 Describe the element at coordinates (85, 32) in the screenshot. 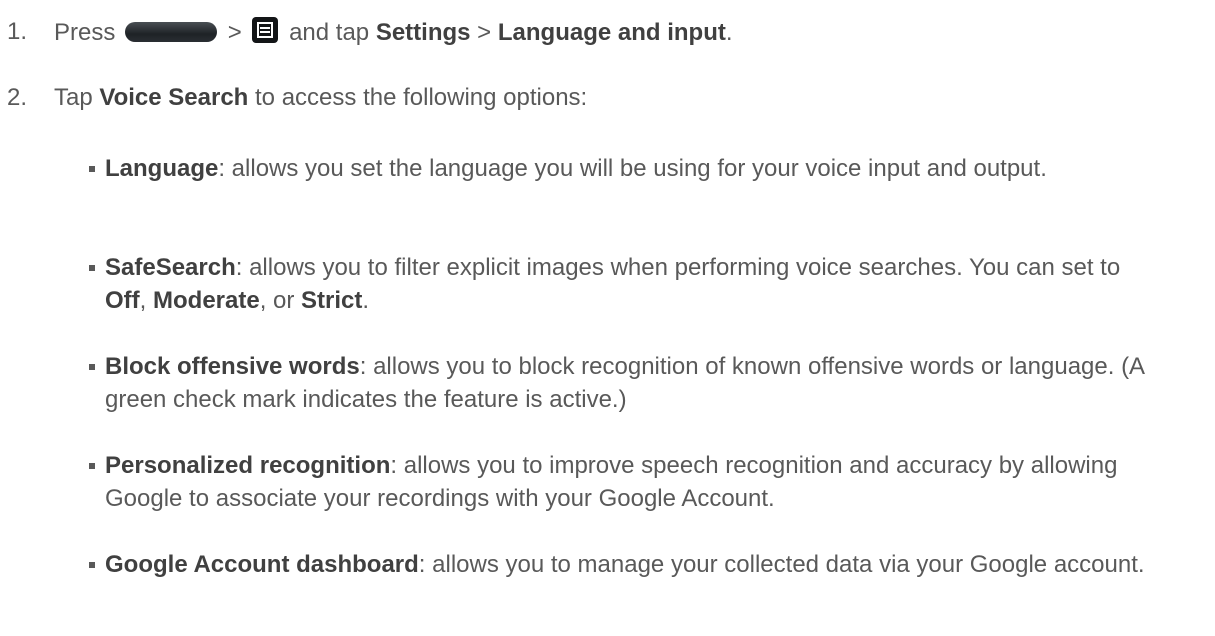

I see `press-text: Press` at that location.